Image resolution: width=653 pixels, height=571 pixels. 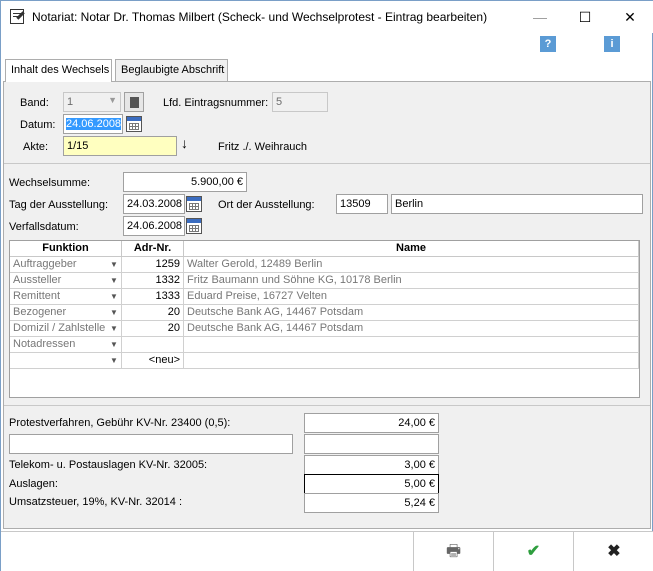 I want to click on table-row-funktion: Domizil / Zahlstelle ▼, so click(x=66, y=329).